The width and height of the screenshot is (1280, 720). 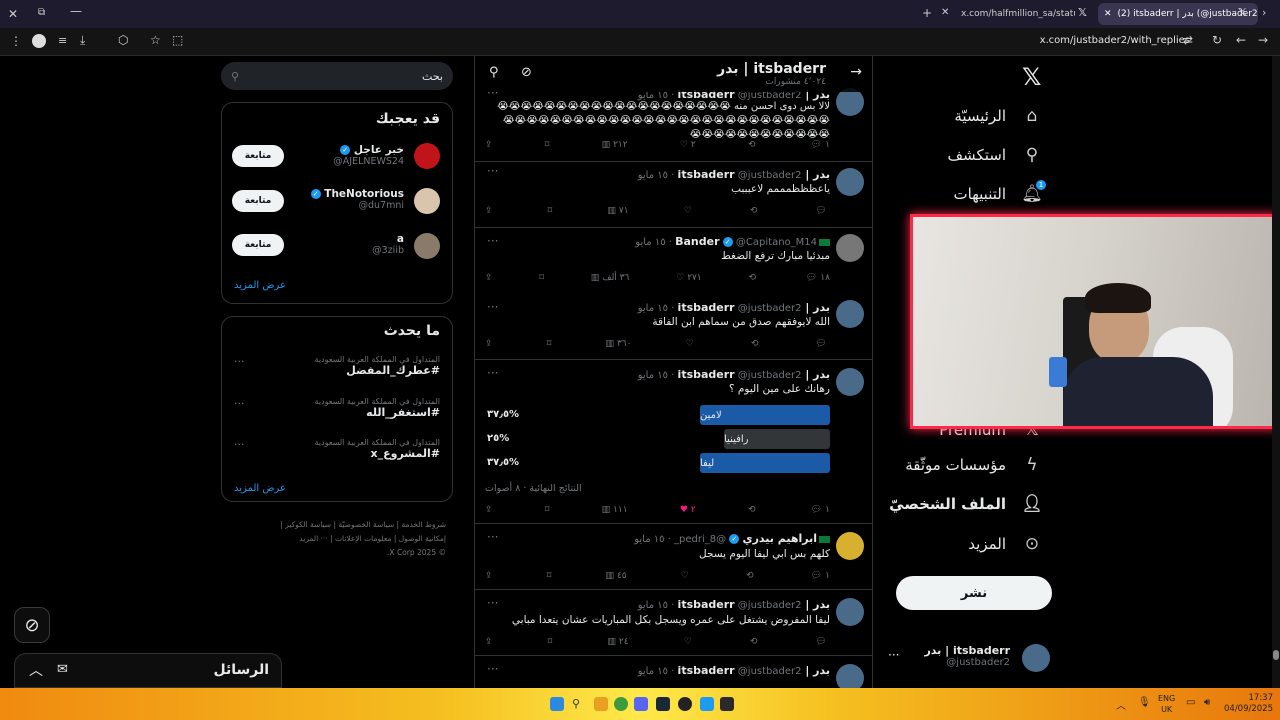 I want to click on chevron-up-icon: ︿, so click(x=1121, y=704).